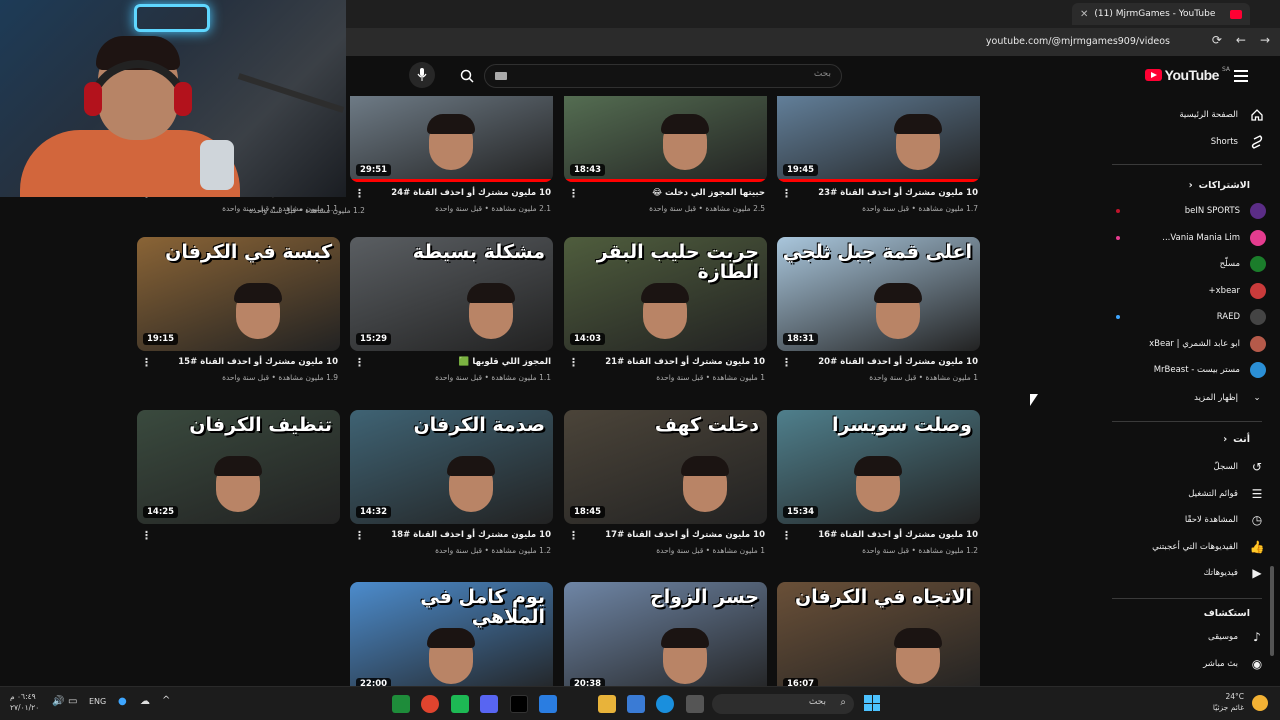  I want to click on language-indicator: ENG, so click(97, 701).